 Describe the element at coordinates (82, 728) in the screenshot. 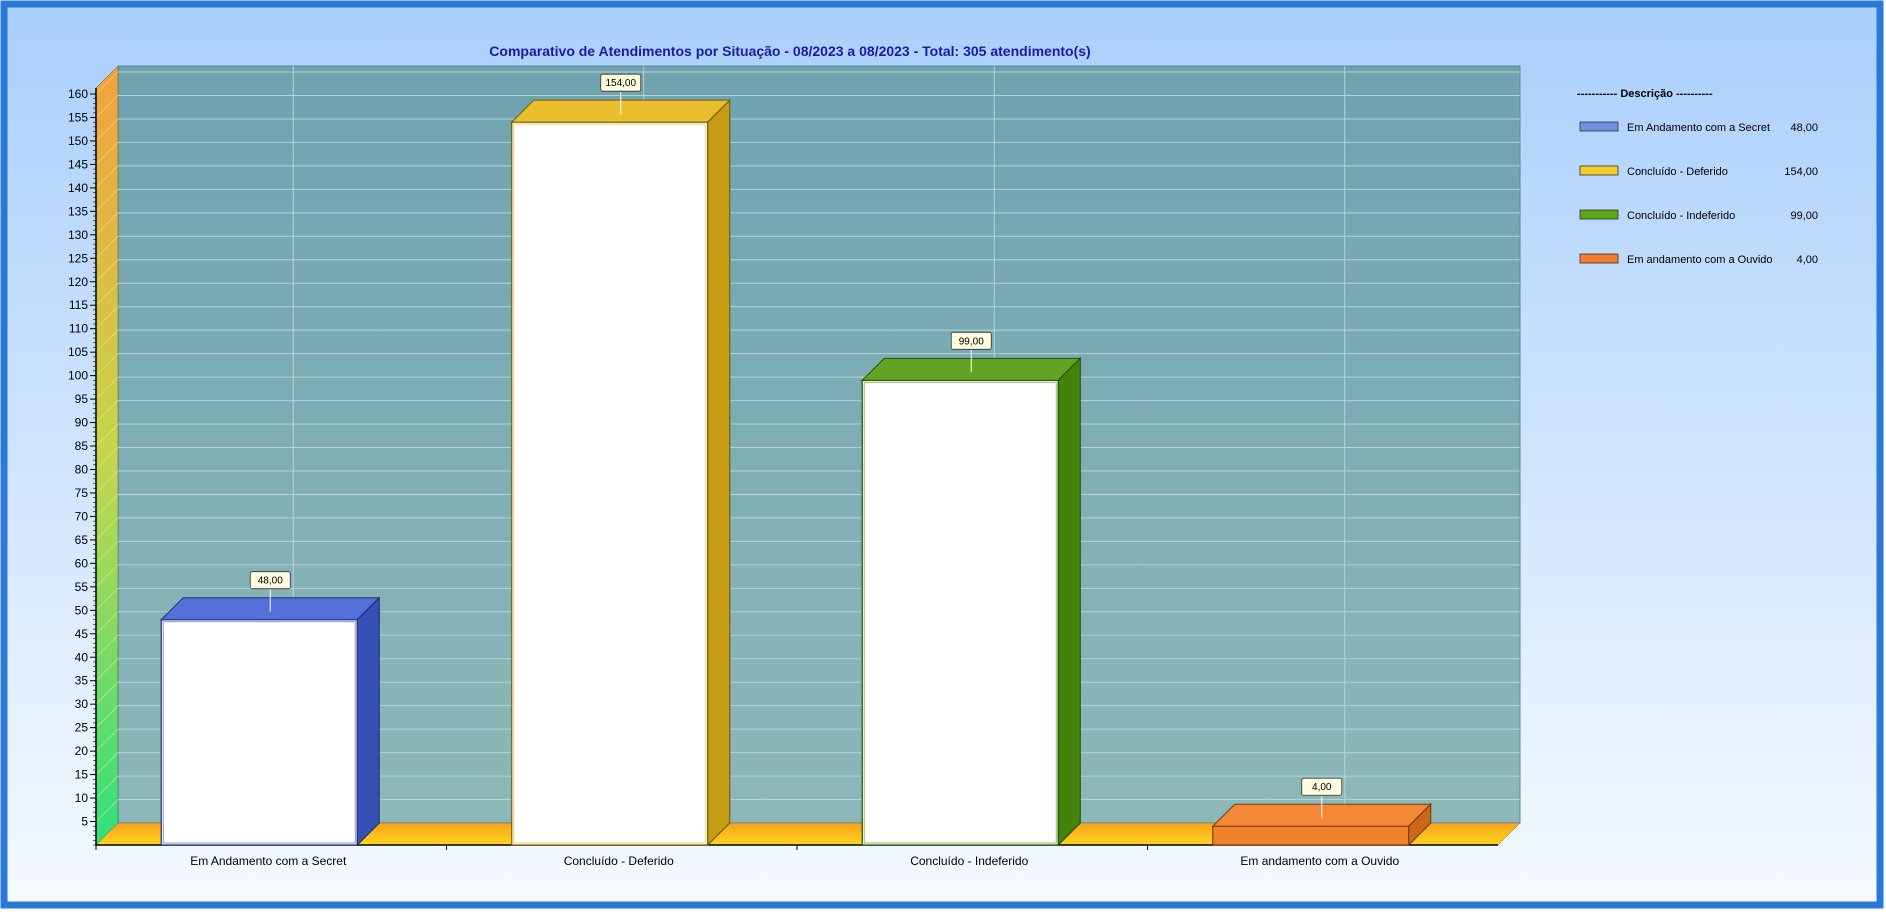

I see `y-tick-label: 25` at that location.